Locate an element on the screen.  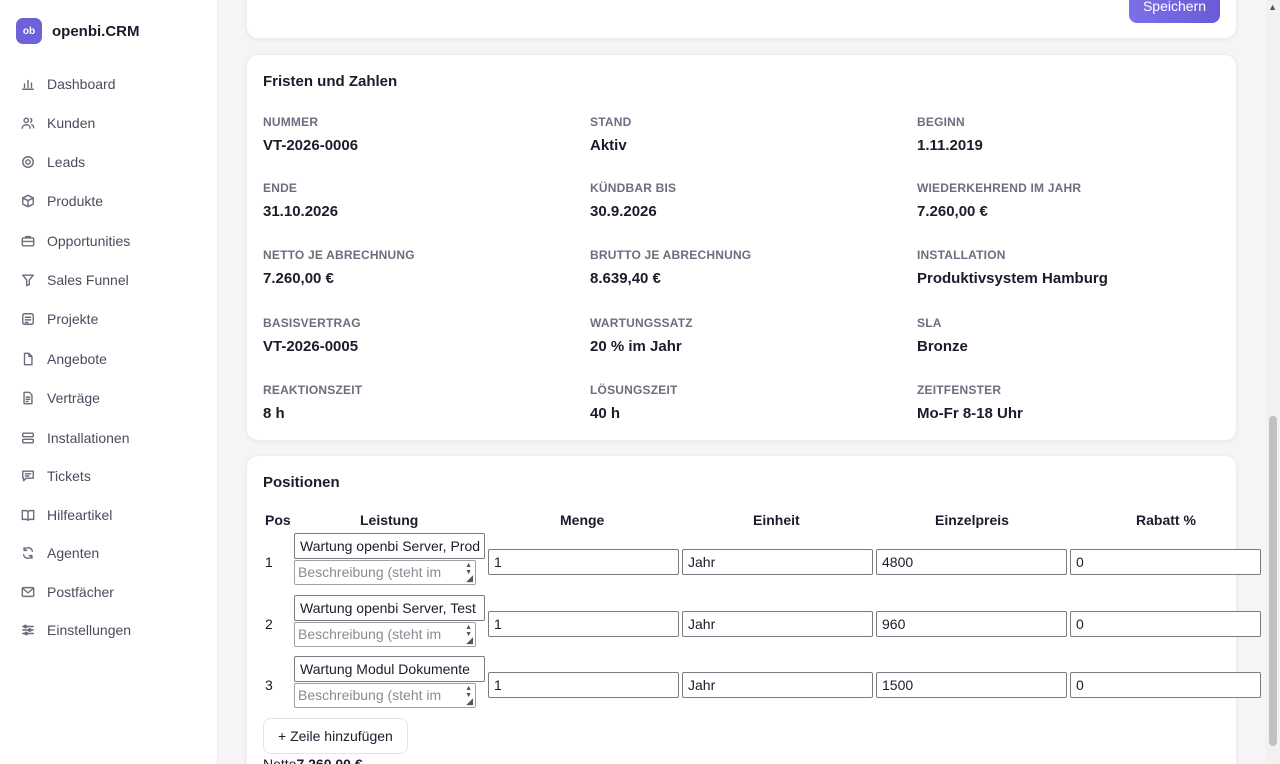
brand: ob openbi.CRM is located at coordinates (78, 31).